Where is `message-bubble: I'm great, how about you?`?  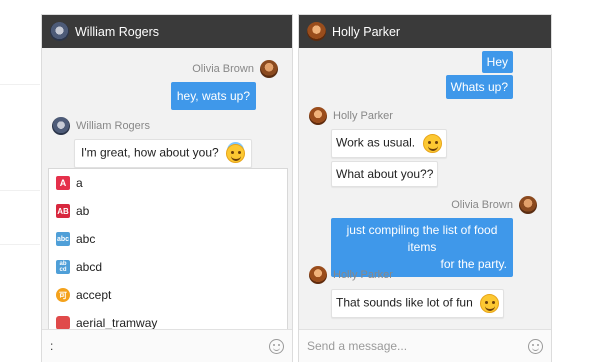
message-bubble: I'm great, how about you? is located at coordinates (163, 153).